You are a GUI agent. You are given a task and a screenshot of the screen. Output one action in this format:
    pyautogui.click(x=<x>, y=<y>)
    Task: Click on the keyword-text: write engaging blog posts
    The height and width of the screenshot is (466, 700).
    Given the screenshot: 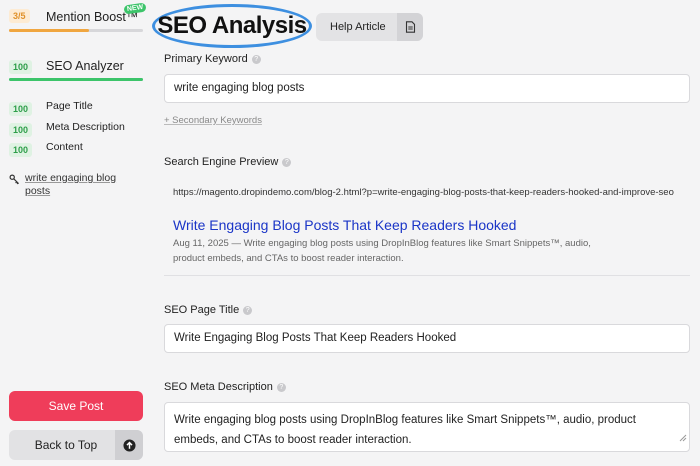 What is the action you would take?
    pyautogui.click(x=71, y=184)
    